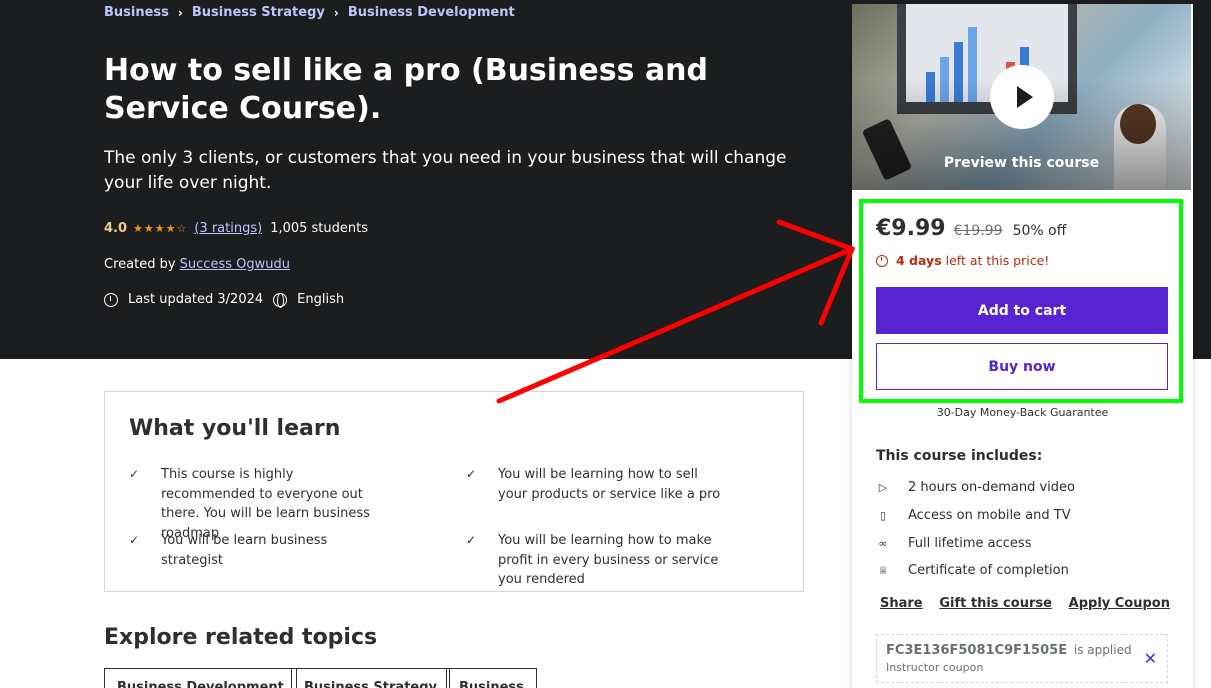  I want to click on trophy-icon: ♕, so click(883, 570).